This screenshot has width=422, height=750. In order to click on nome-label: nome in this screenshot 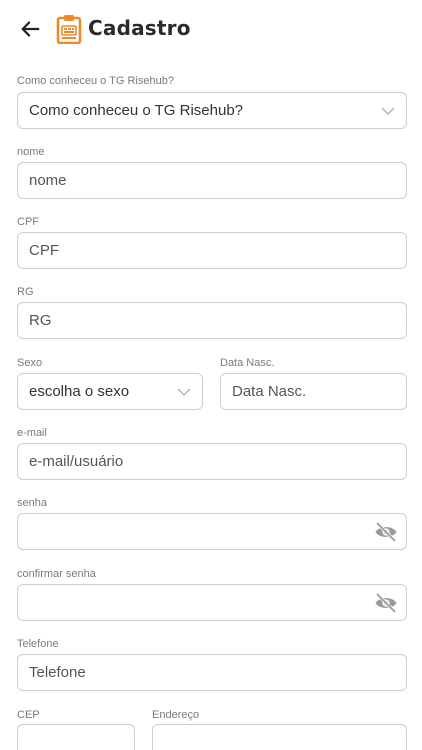, I will do `click(31, 152)`.